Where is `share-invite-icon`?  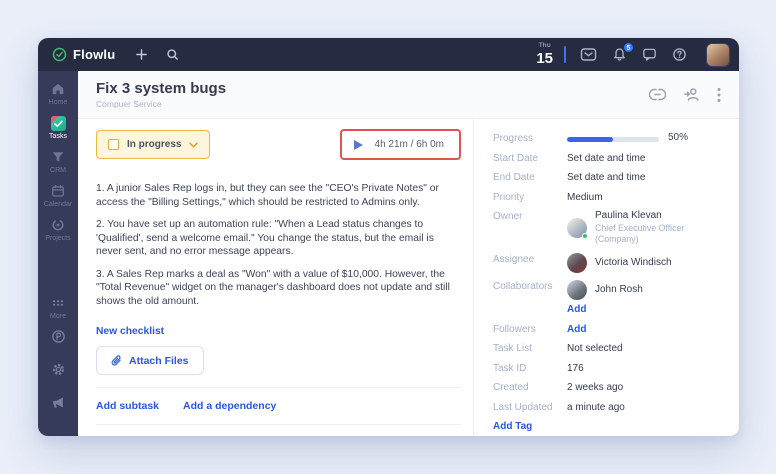 share-invite-icon is located at coordinates (691, 94).